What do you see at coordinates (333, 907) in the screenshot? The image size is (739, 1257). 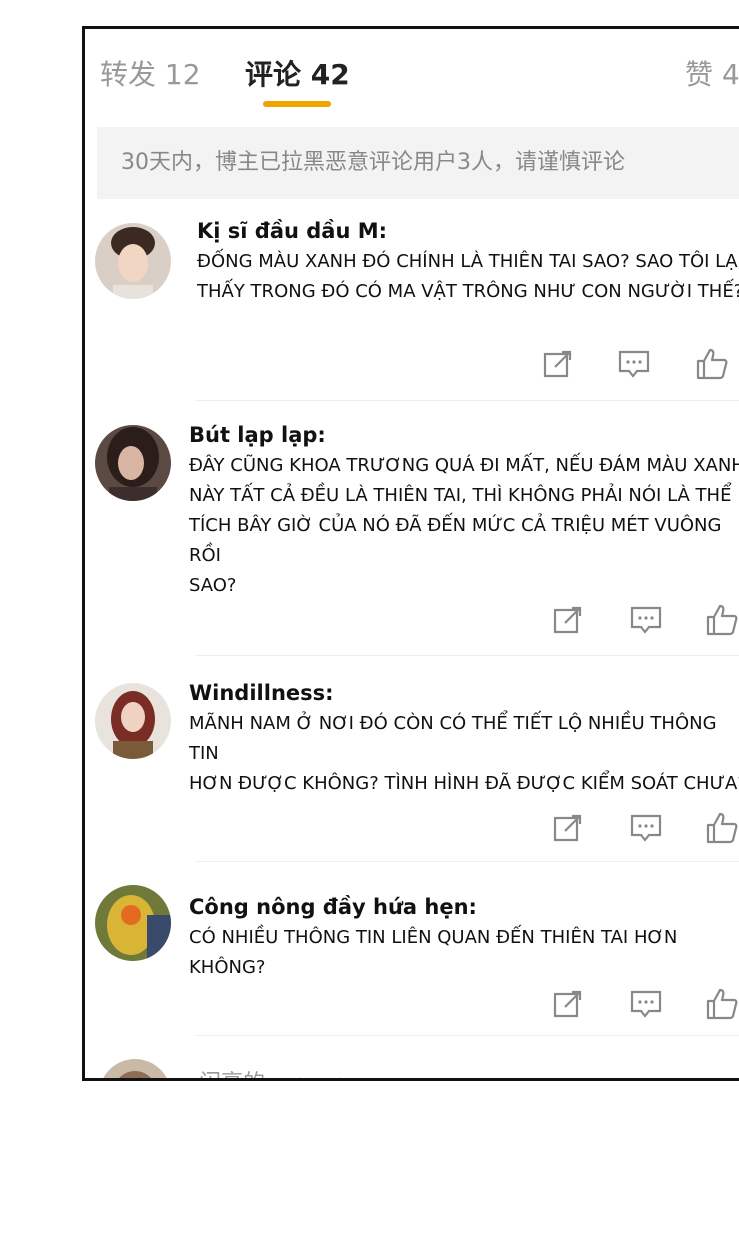 I see `comment-author: Công nông đầy hứa hẹn:` at bounding box center [333, 907].